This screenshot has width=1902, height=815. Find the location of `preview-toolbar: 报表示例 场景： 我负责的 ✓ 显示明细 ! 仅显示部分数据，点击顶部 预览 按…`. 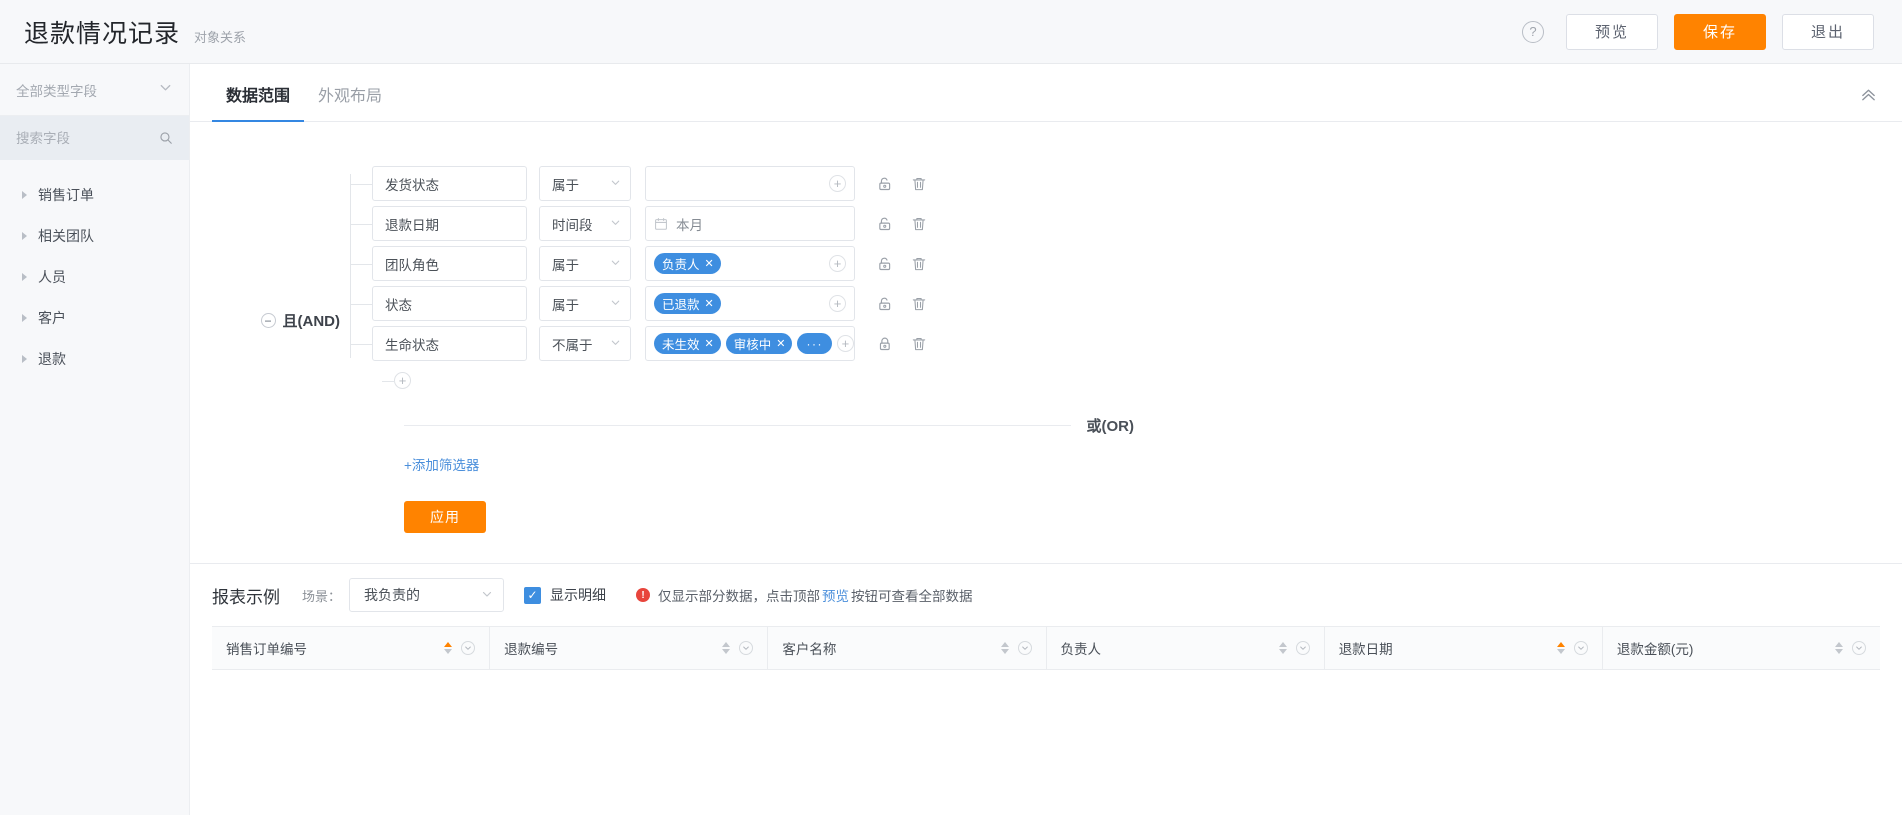

preview-toolbar: 报表示例 场景： 我负责的 ✓ 显示明细 ! 仅显示部分数据，点击顶部 预览 按… is located at coordinates (1046, 595).